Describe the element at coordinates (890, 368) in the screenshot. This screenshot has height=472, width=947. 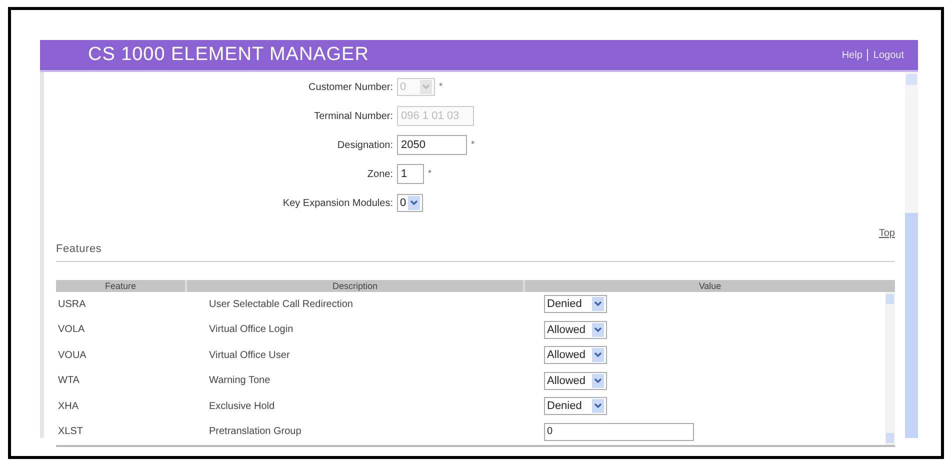
I see `table-scrollbar` at that location.